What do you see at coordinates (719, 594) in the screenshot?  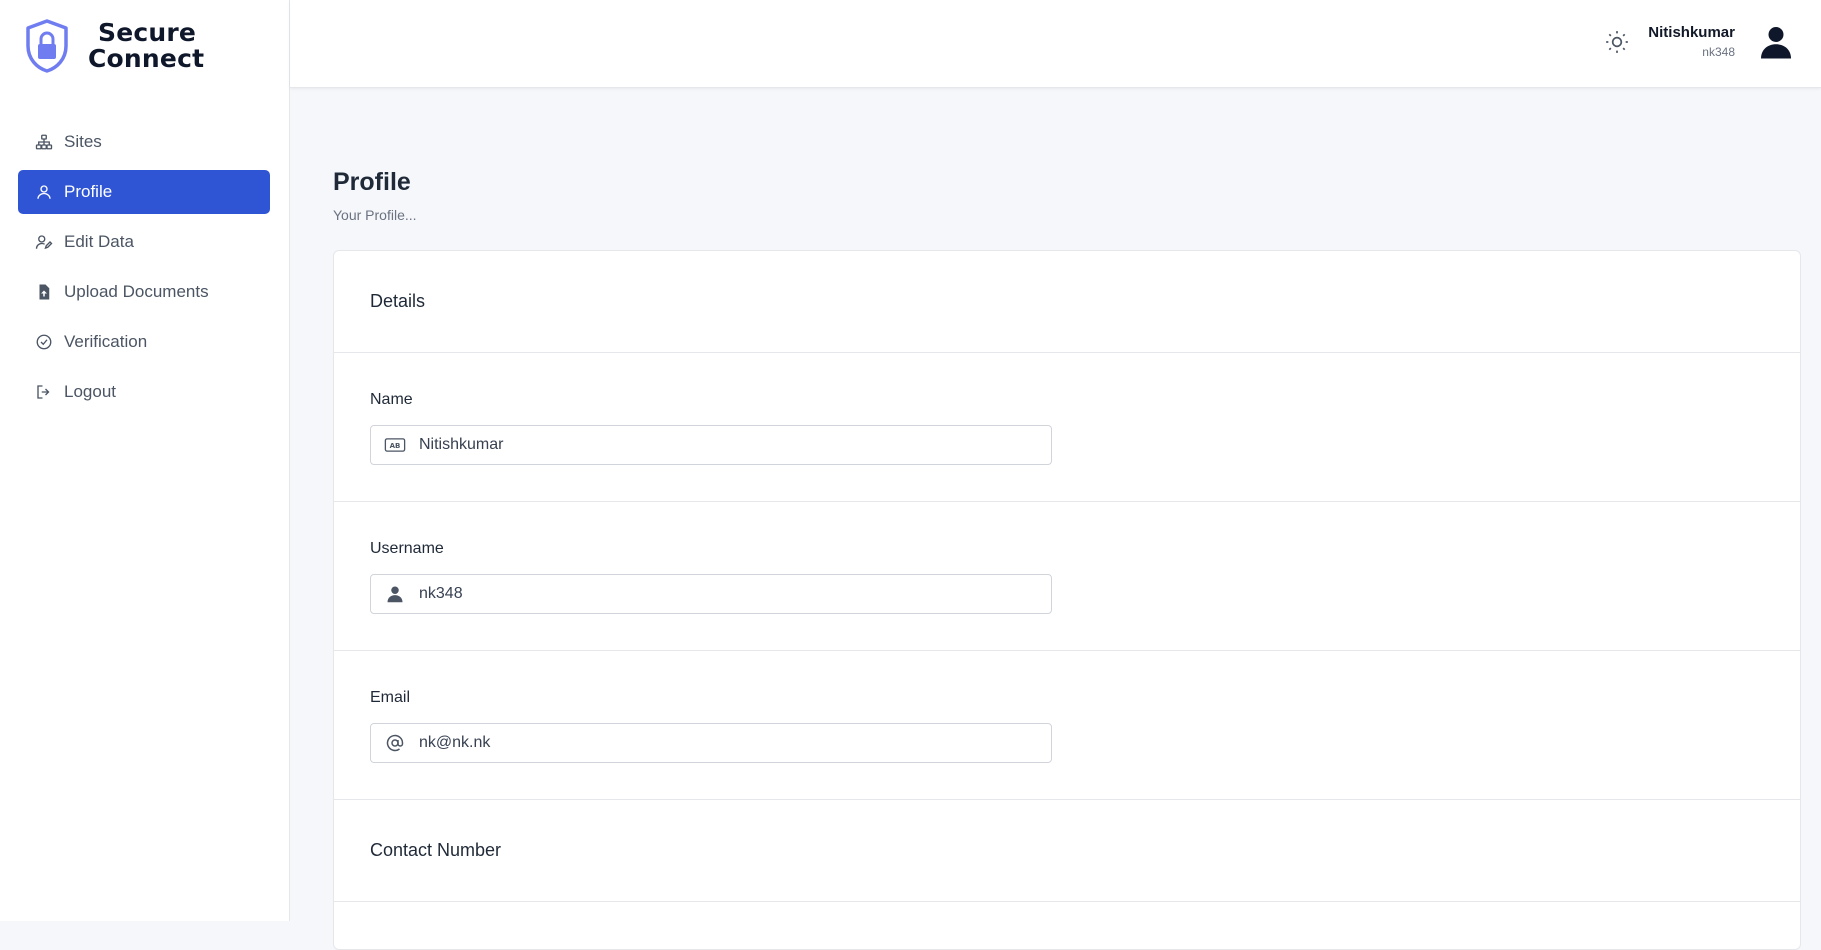 I see `username-input` at bounding box center [719, 594].